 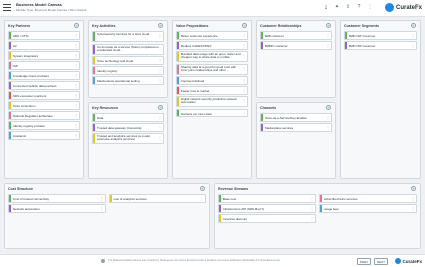 What do you see at coordinates (57, 208) in the screenshot?
I see `canvas-note: Network automation ⋮` at bounding box center [57, 208].